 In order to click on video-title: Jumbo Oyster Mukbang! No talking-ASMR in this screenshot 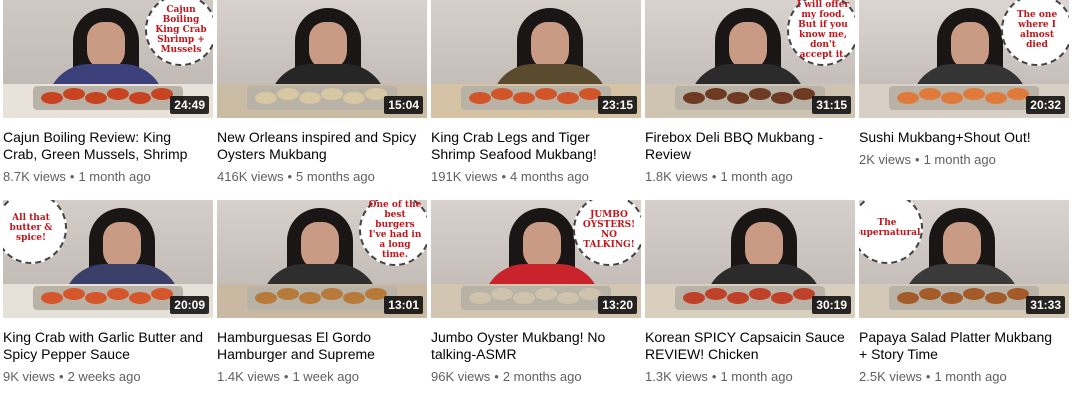, I will do `click(533, 346)`.